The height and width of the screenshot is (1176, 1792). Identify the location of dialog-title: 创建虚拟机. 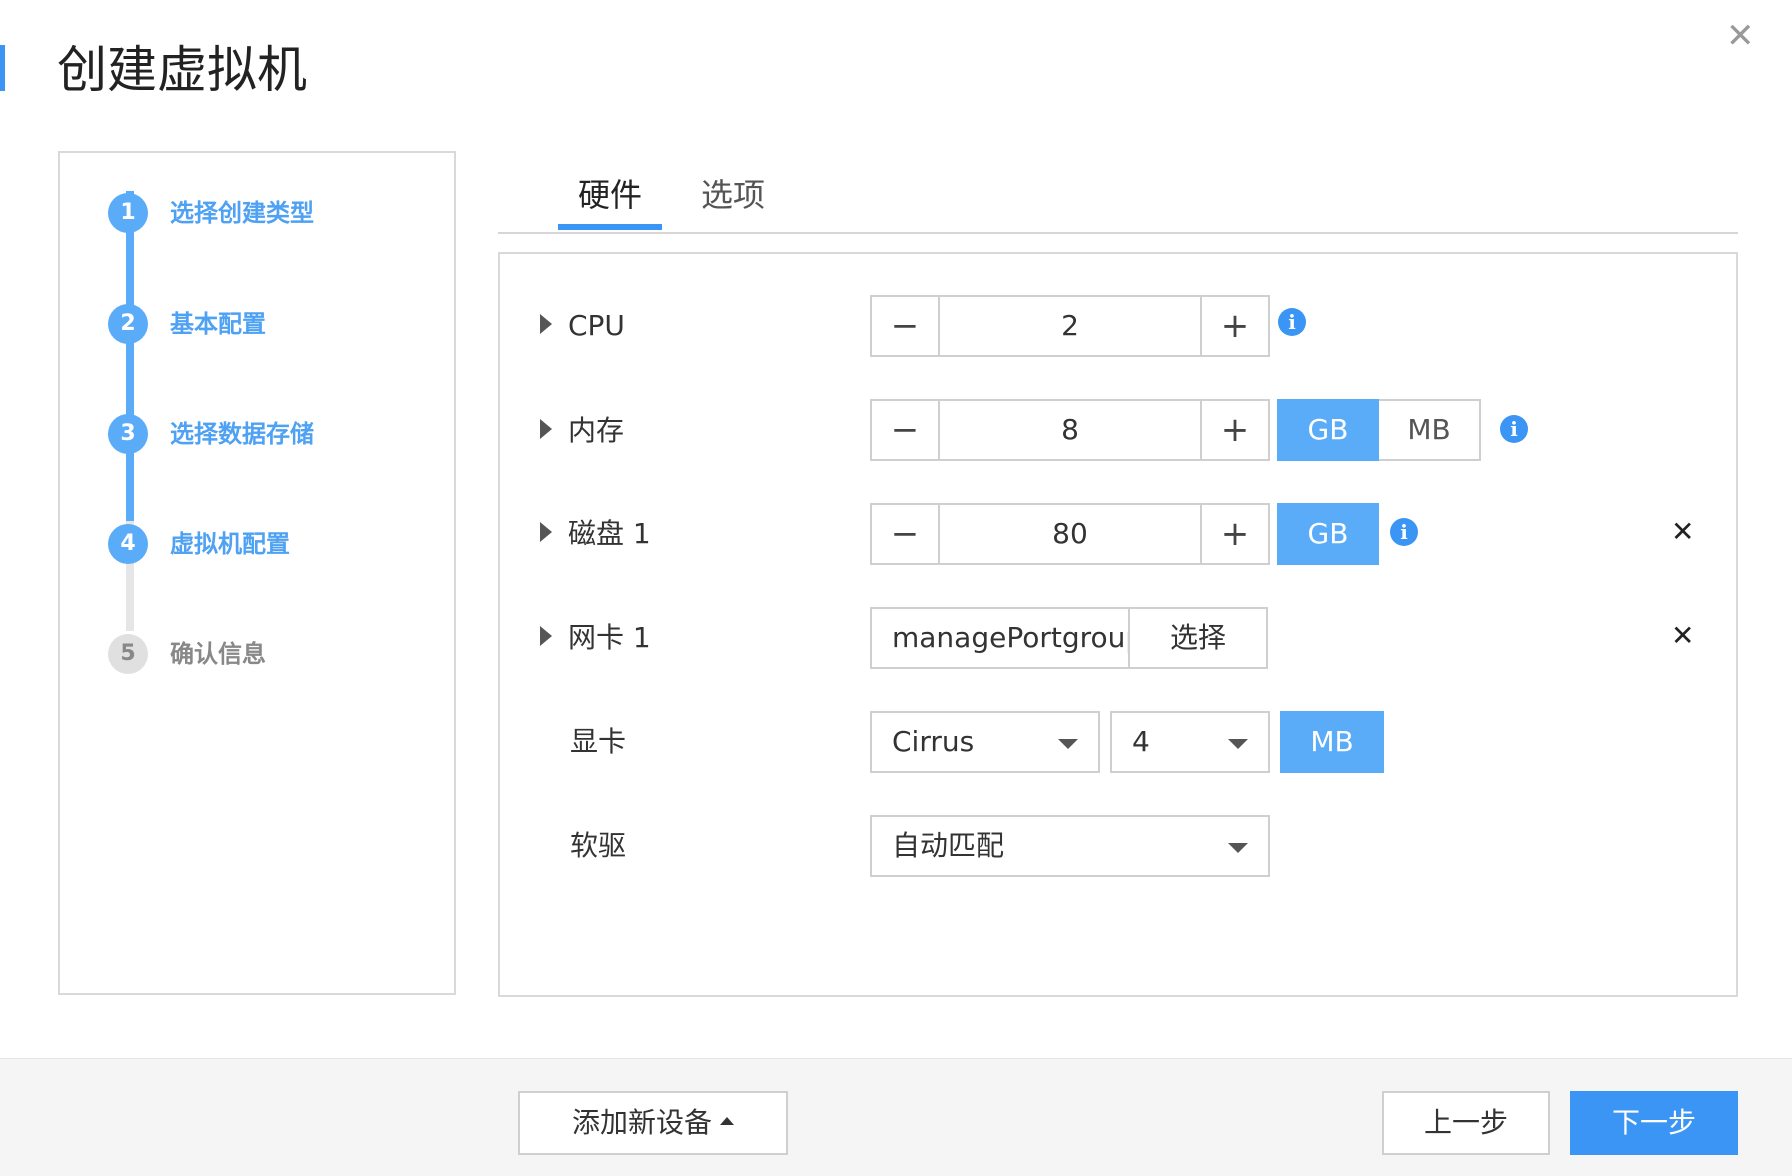
(182, 70).